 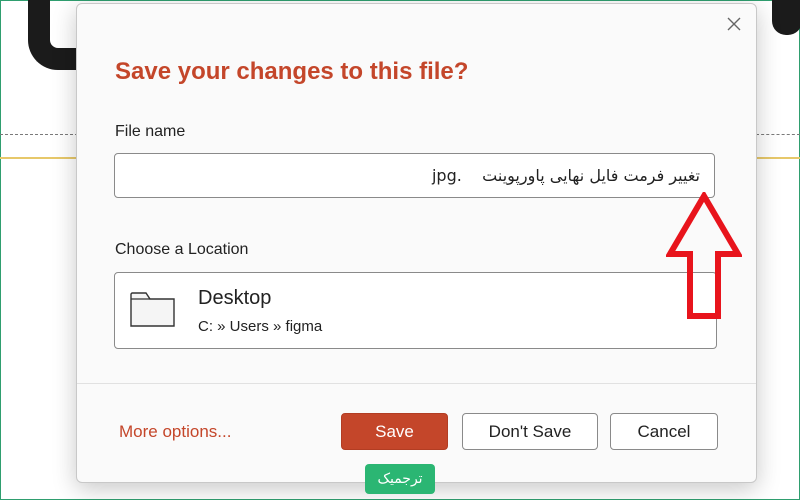 I want to click on file-name-input, so click(x=414, y=175).